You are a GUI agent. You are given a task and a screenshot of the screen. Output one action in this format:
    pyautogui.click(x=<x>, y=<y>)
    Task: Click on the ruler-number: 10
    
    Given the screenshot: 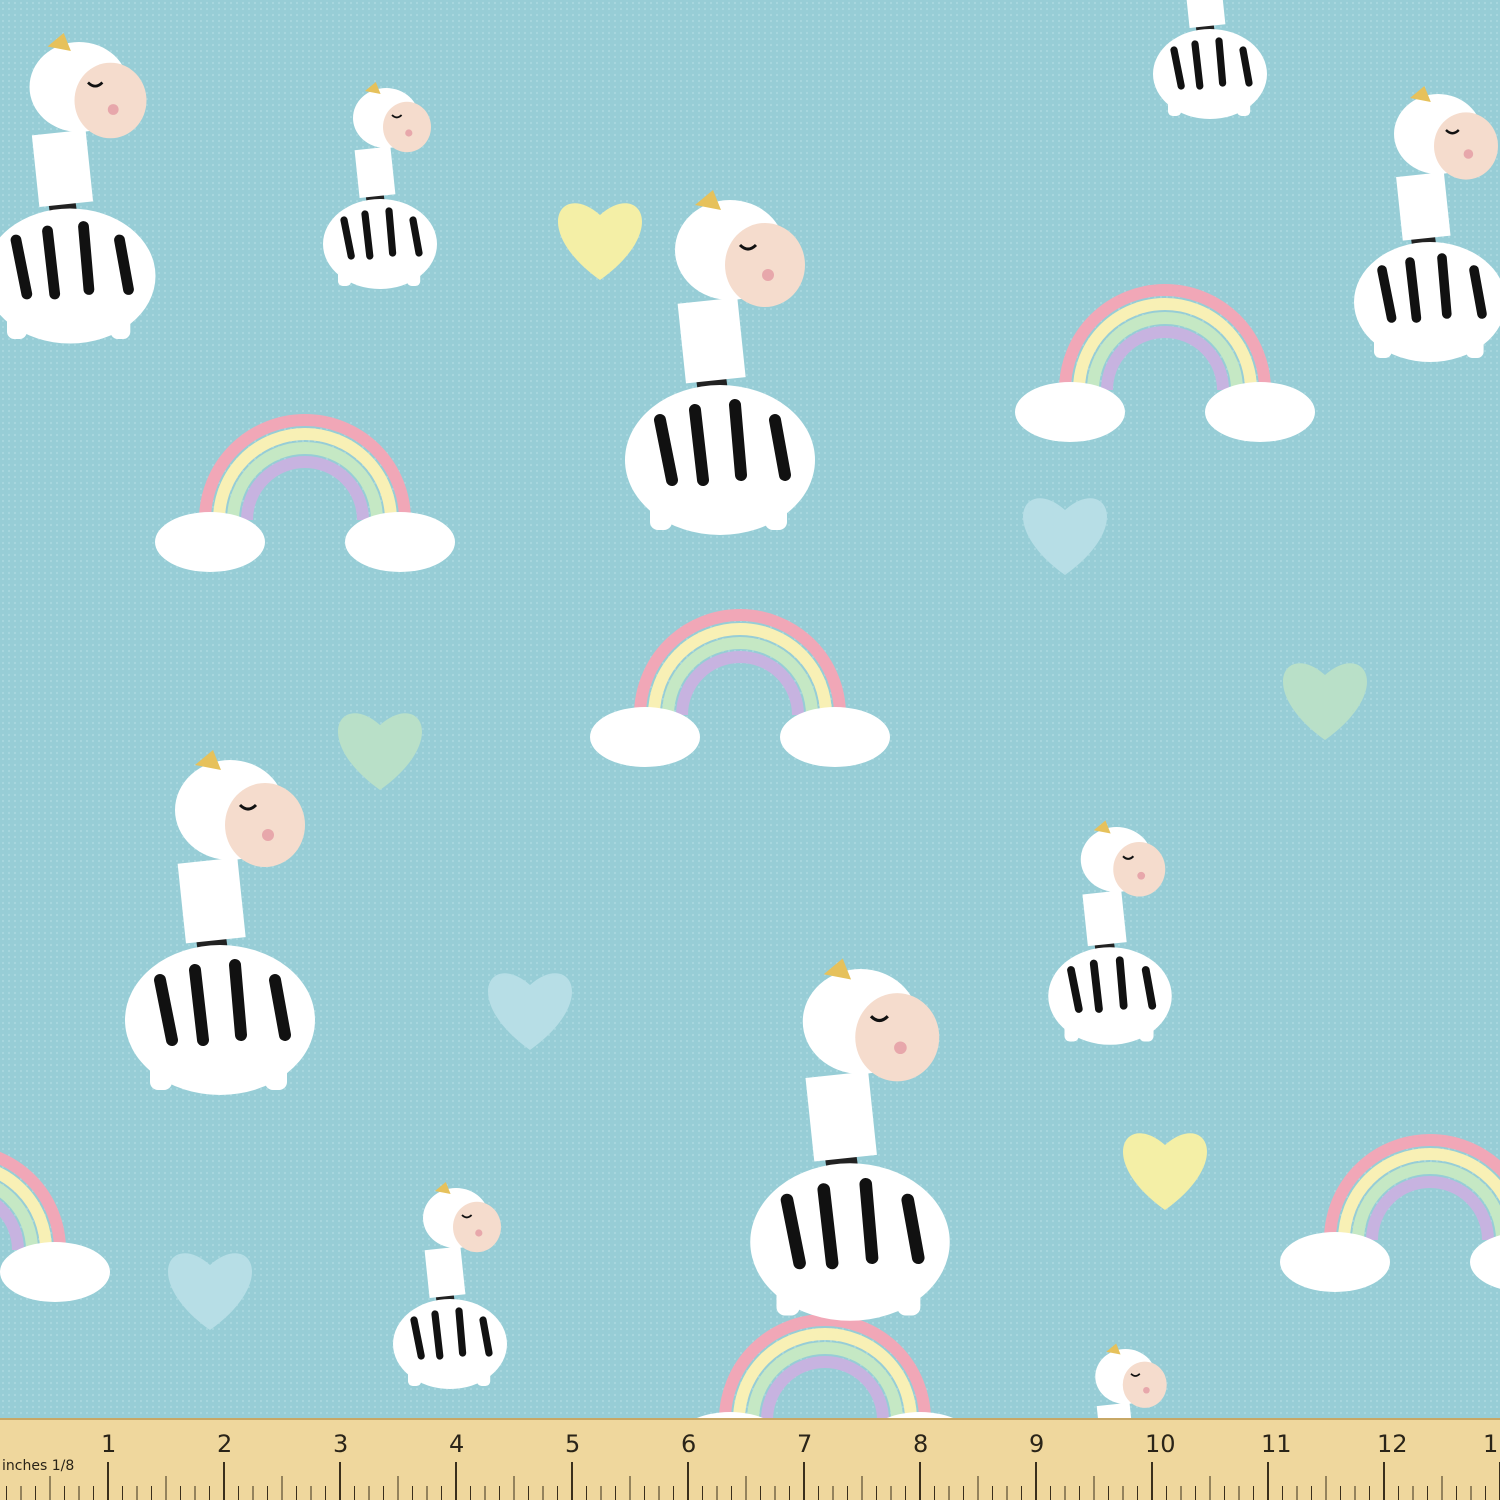 What is the action you would take?
    pyautogui.click(x=1160, y=1444)
    